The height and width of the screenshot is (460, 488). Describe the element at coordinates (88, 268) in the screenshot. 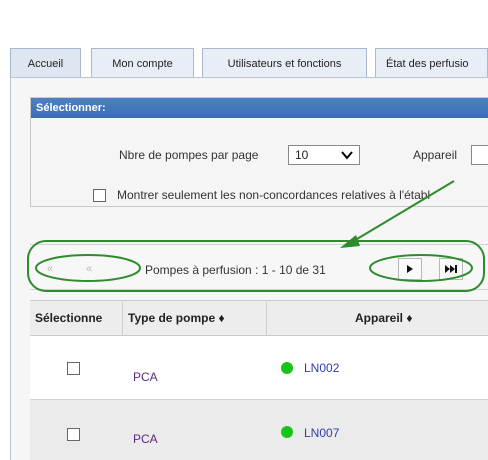

I see `annotation-prev-ellipse` at that location.